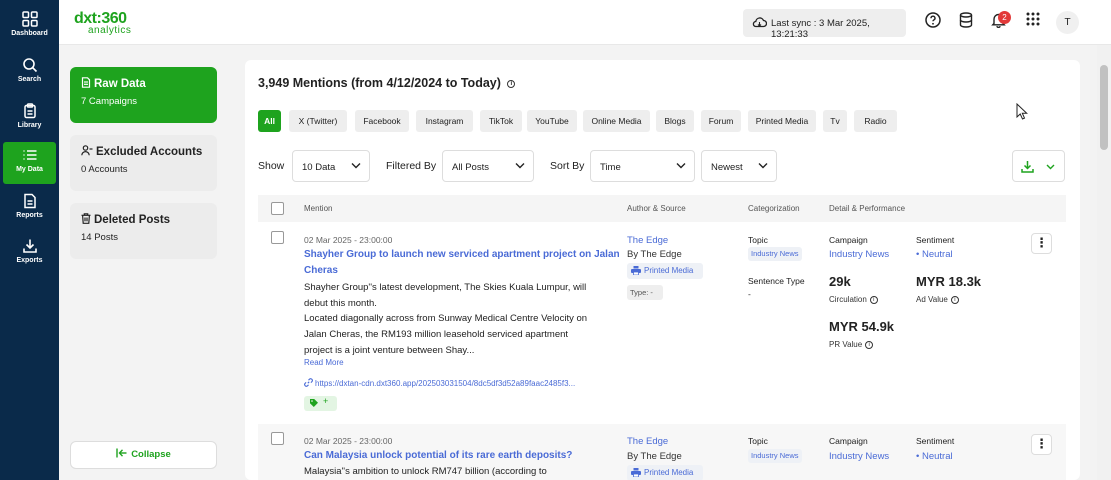 The image size is (1111, 480). I want to click on ad-value-label: Ad Value i, so click(937, 299).